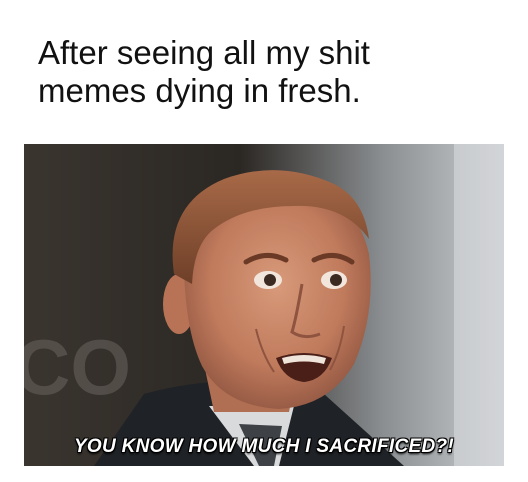 The width and height of the screenshot is (528, 482). I want to click on meme-subtitle: YOU KNOW HOW MUCH I SACRIFICED?!, so click(264, 446).